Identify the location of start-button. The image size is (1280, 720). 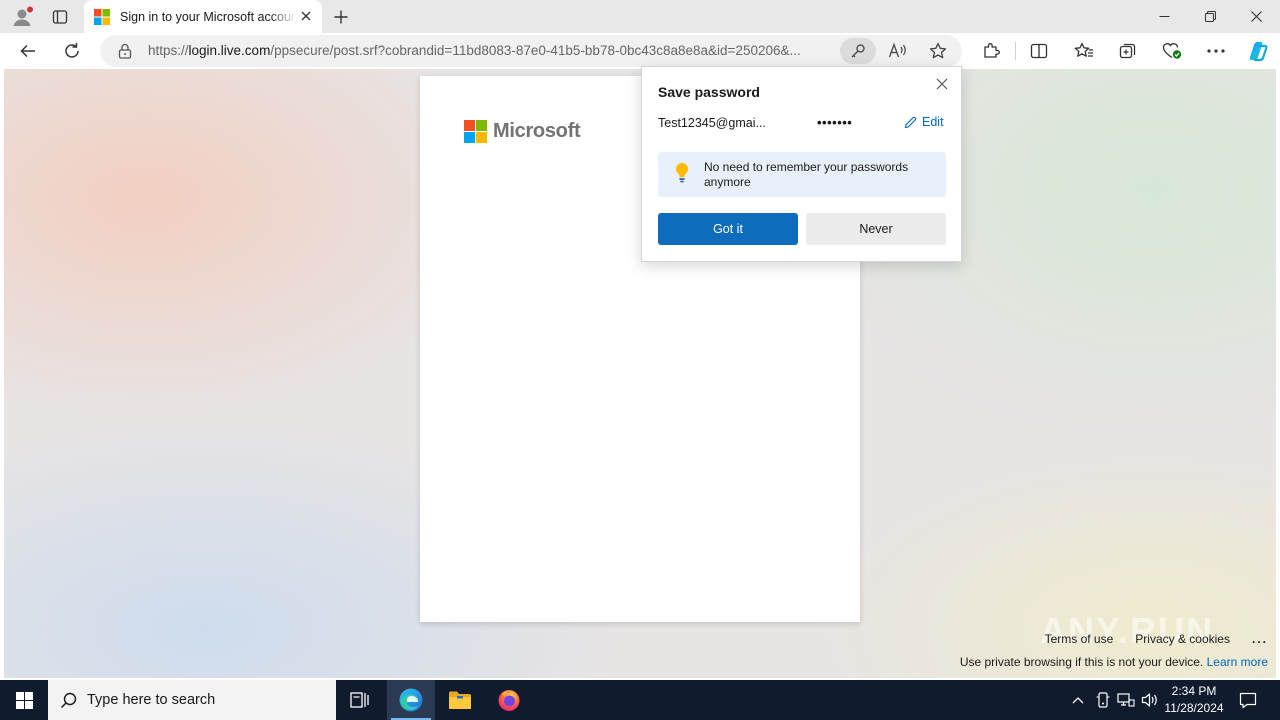
(24, 700).